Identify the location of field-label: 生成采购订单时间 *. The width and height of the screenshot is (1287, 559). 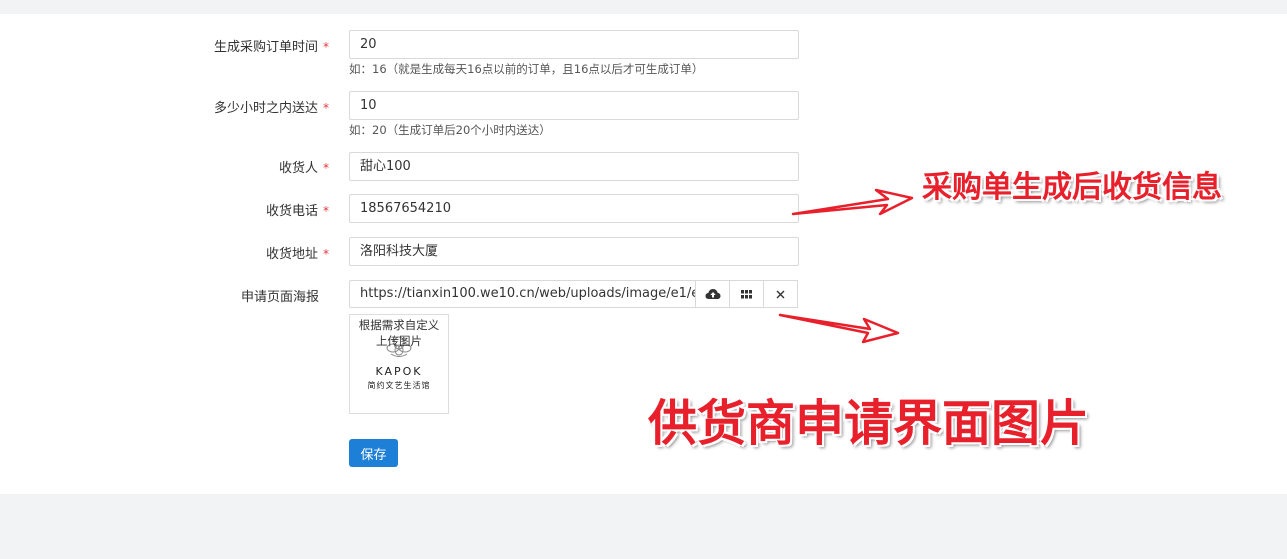
(271, 47).